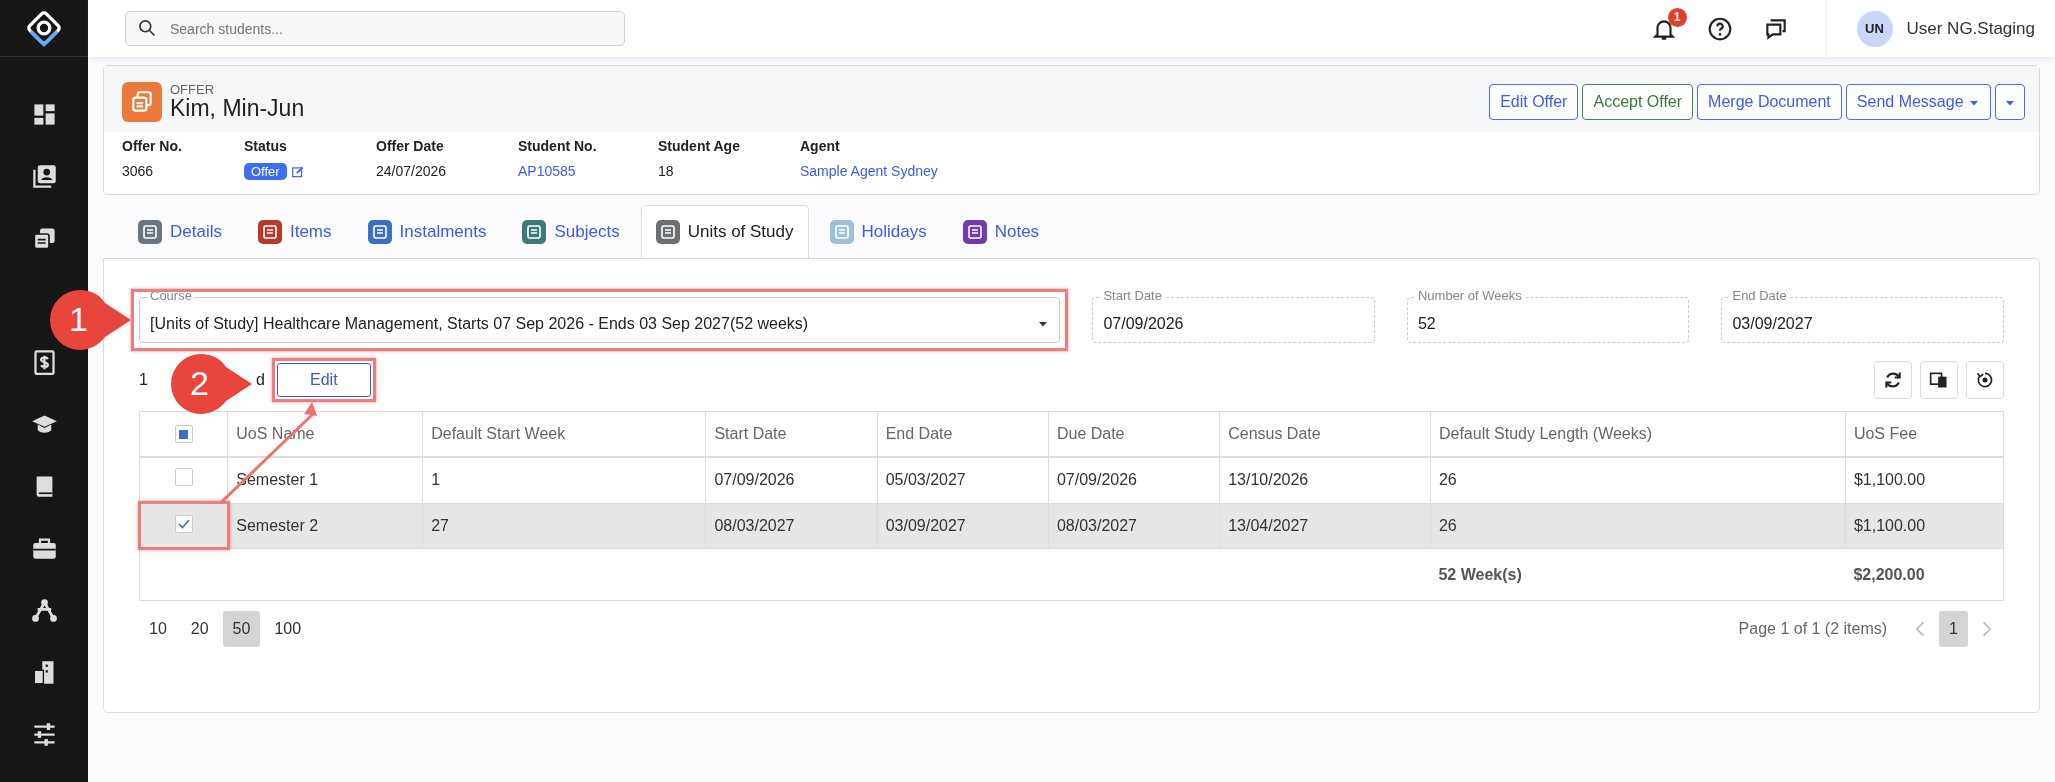 The width and height of the screenshot is (2055, 782). What do you see at coordinates (1638, 434) in the screenshot?
I see `column-header: Default Study Length (Weeks)` at bounding box center [1638, 434].